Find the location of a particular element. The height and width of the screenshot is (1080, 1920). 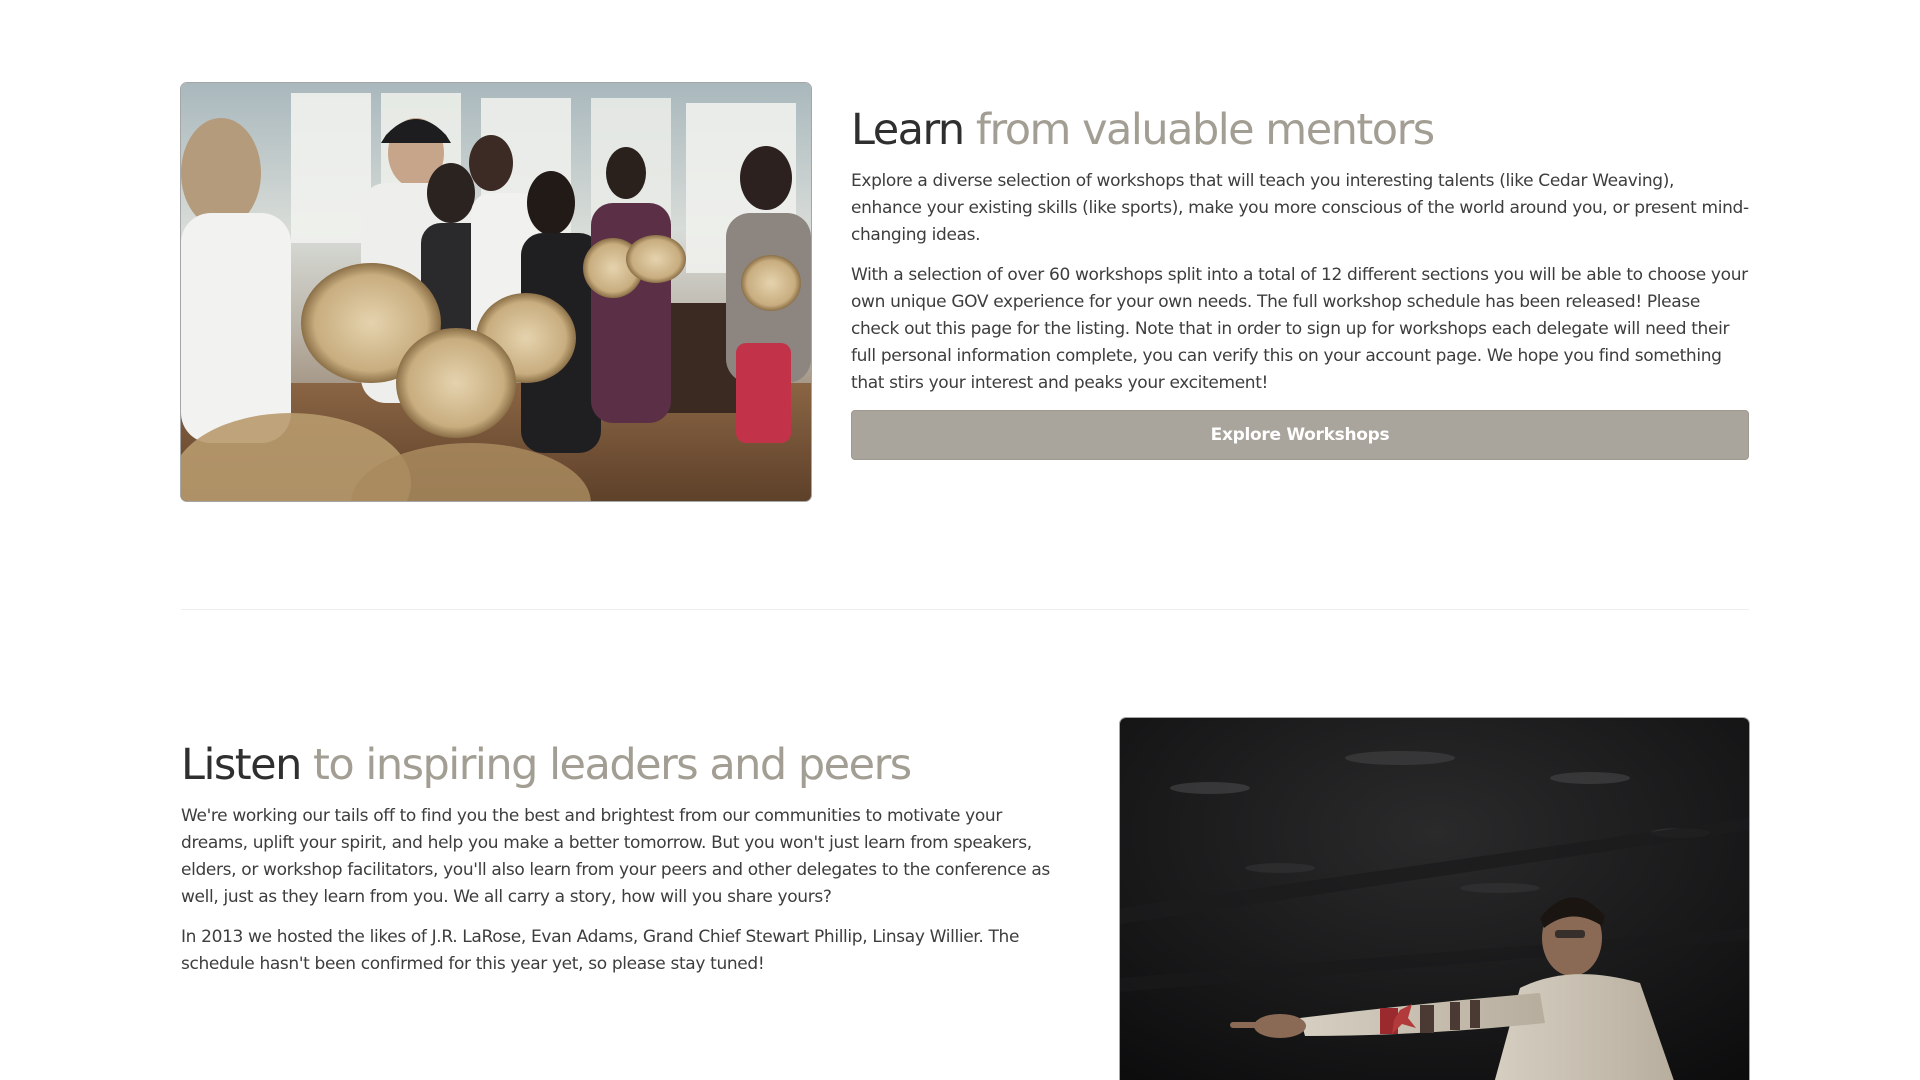

mentors-heading-light: from valuable mentors is located at coordinates (1205, 130).